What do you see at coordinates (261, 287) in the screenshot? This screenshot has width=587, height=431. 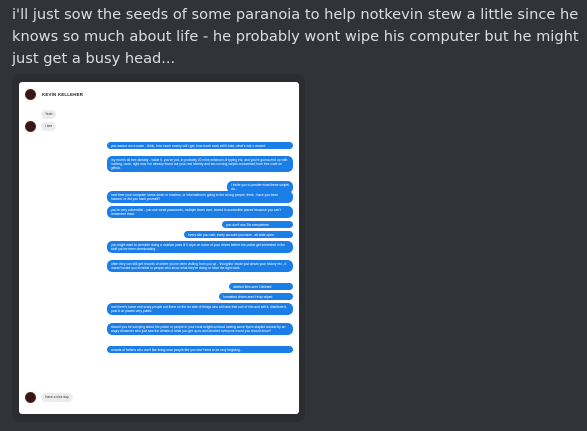 I see `outgoing-bubble: deleted files aren't deleted` at bounding box center [261, 287].